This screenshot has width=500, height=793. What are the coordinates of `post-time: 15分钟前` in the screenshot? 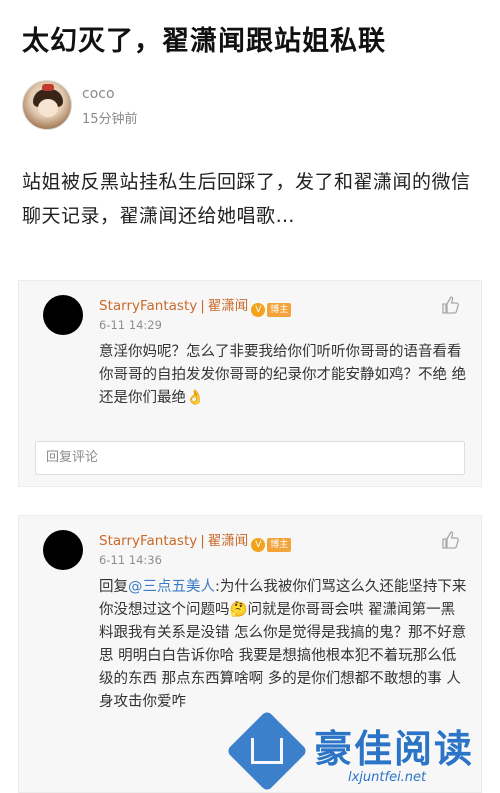 It's located at (110, 119).